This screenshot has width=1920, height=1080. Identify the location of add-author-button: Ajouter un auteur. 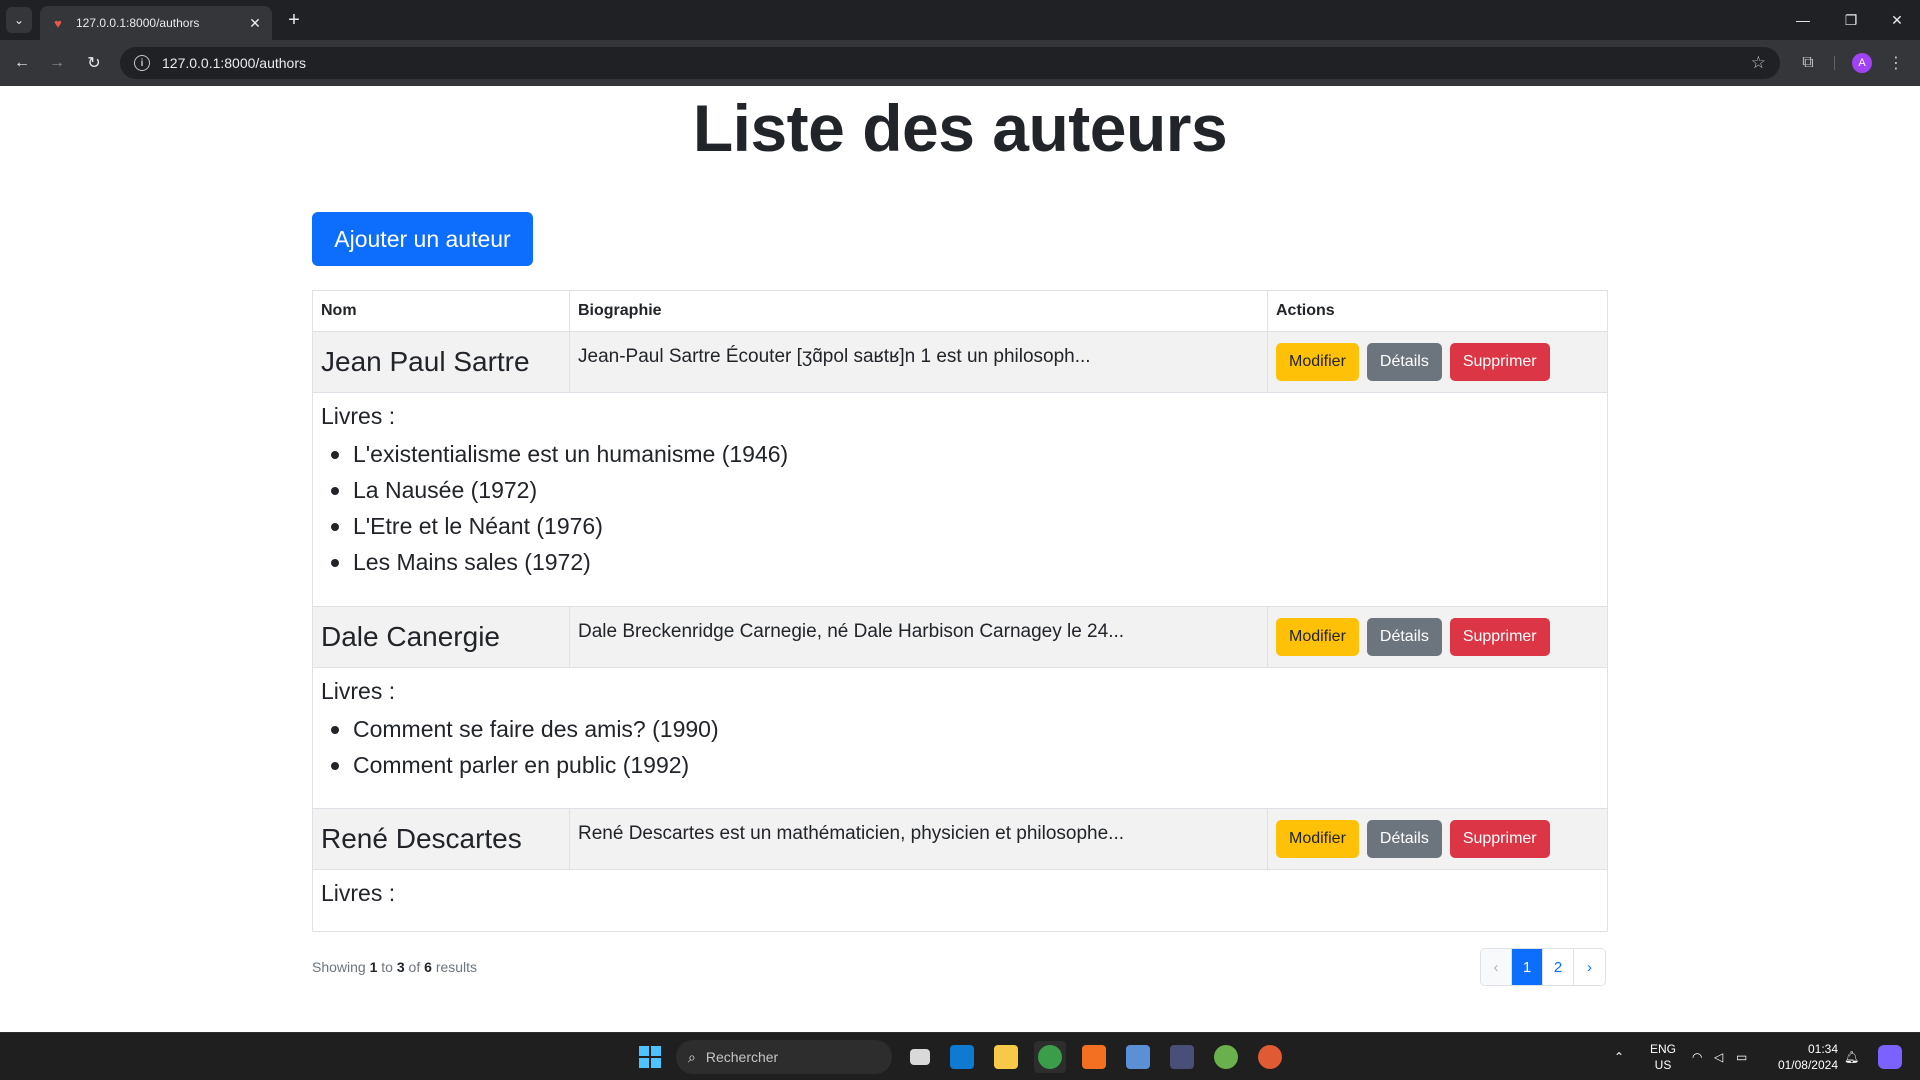
(422, 239).